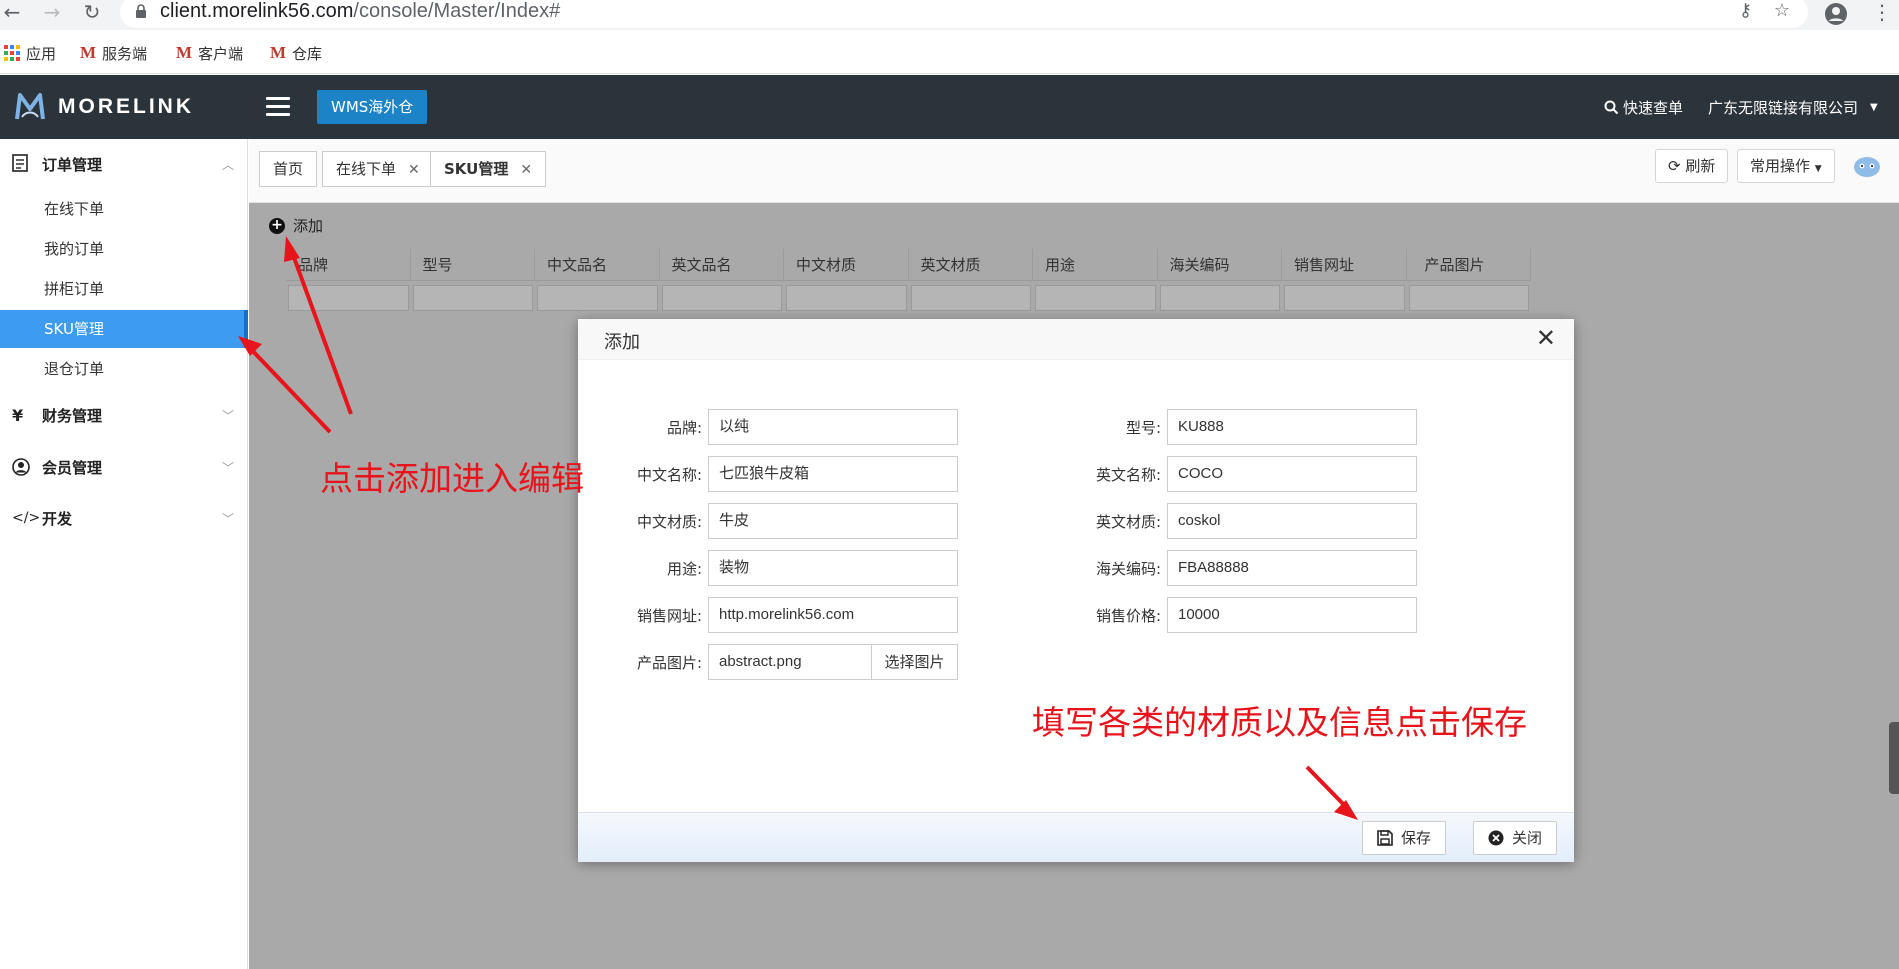  What do you see at coordinates (1527, 838) in the screenshot?
I see `close-label: 关闭` at bounding box center [1527, 838].